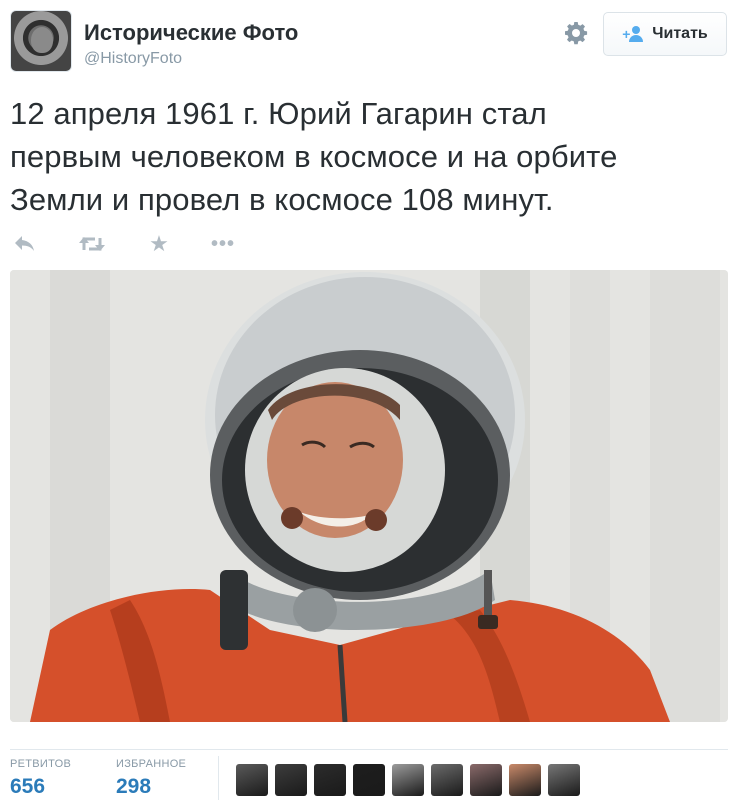 This screenshot has height=807, width=735. I want to click on gear-icon, so click(576, 33).